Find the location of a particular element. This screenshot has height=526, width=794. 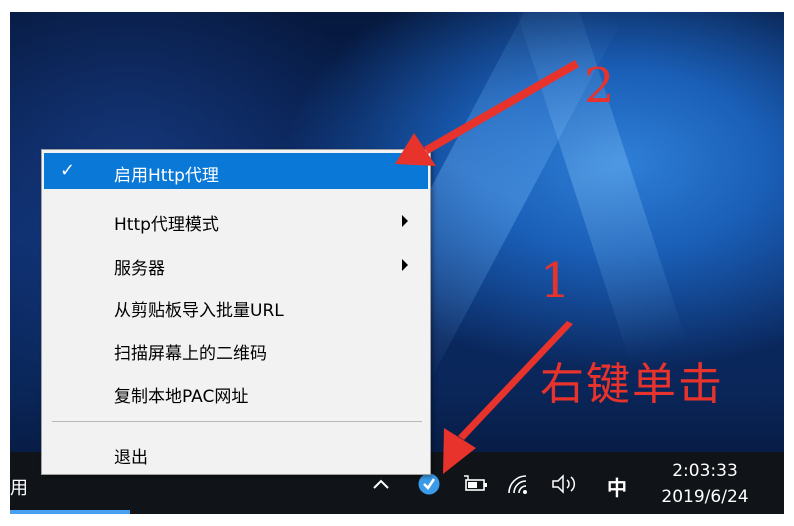

annotation-step-1: 1 is located at coordinates (555, 281).